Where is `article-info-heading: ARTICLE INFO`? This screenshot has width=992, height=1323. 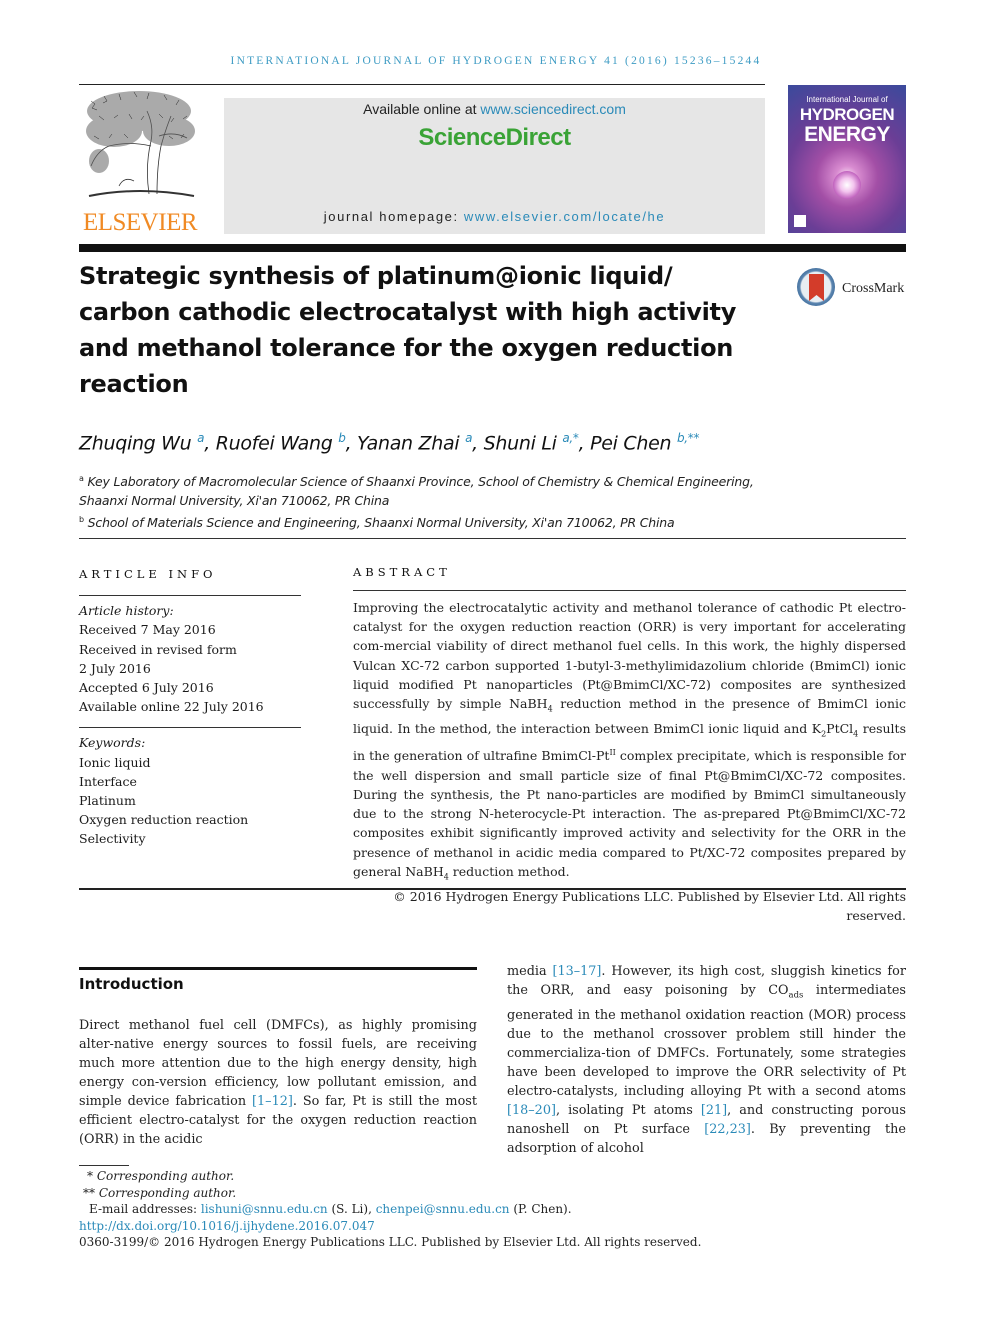 article-info-heading: ARTICLE INFO is located at coordinates (148, 574).